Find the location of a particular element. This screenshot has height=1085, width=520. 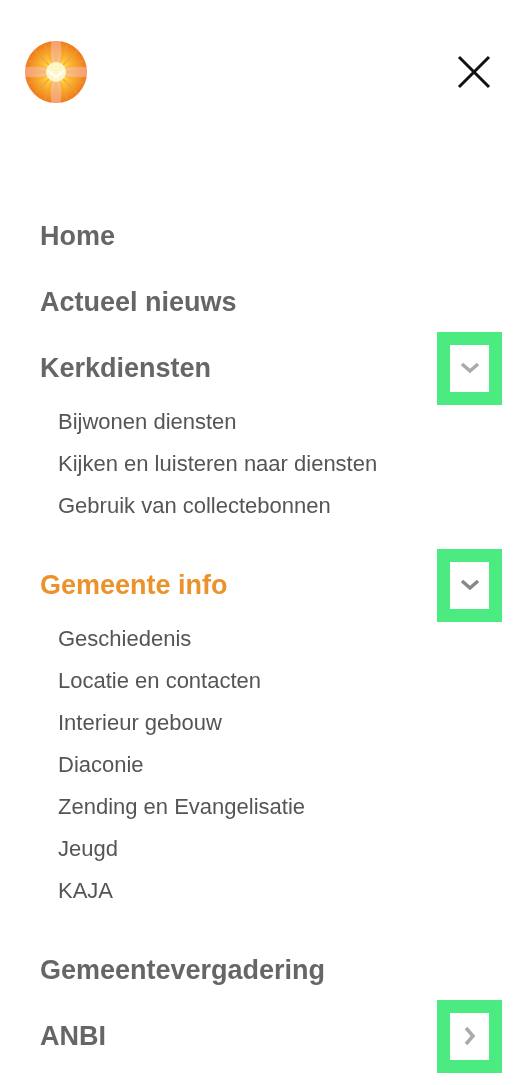

menu-item: Kerkdiensten is located at coordinates (126, 368).